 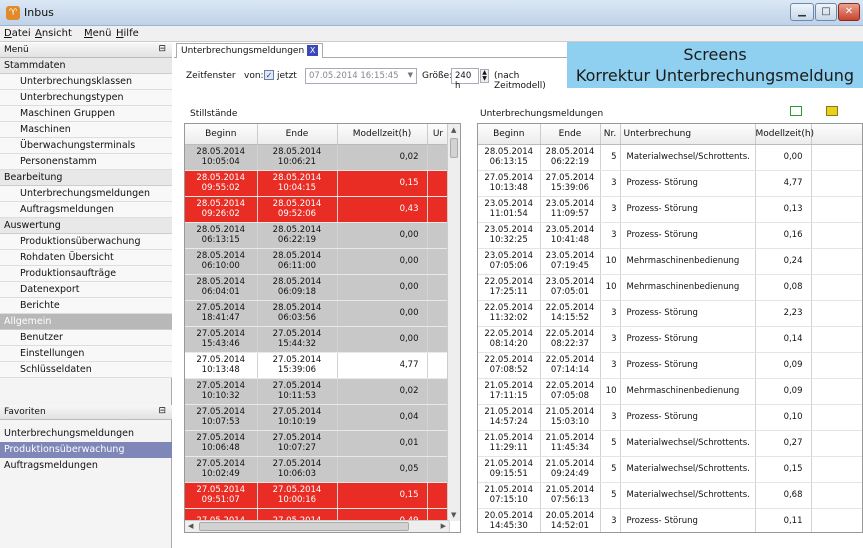 What do you see at coordinates (317, 261) in the screenshot?
I see `table-row: 28.05.2014 06:10:00 28.05.2014 06:11:00 0,00` at bounding box center [317, 261].